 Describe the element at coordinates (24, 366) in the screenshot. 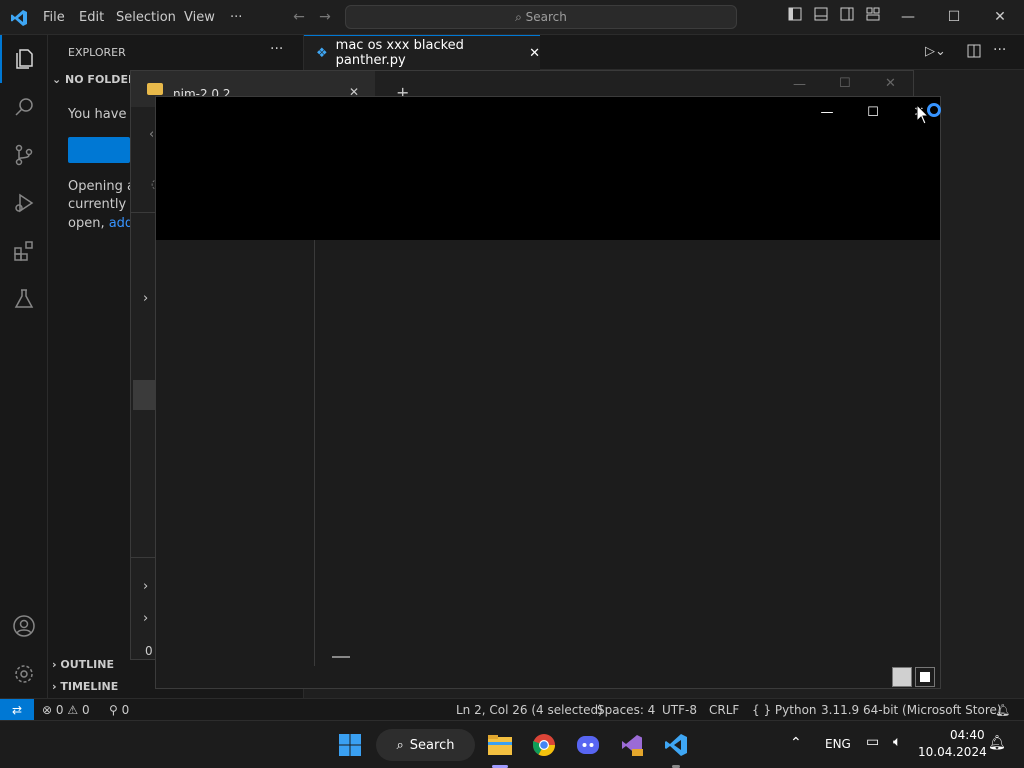

I see `activity-bar` at that location.